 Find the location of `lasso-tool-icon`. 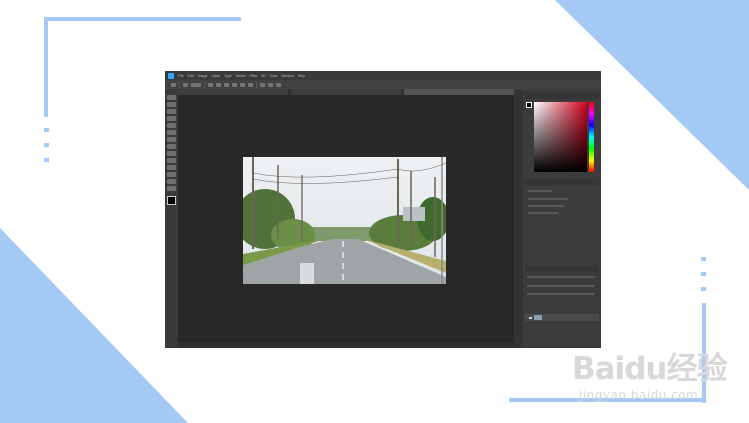

lasso-tool-icon is located at coordinates (171, 111).